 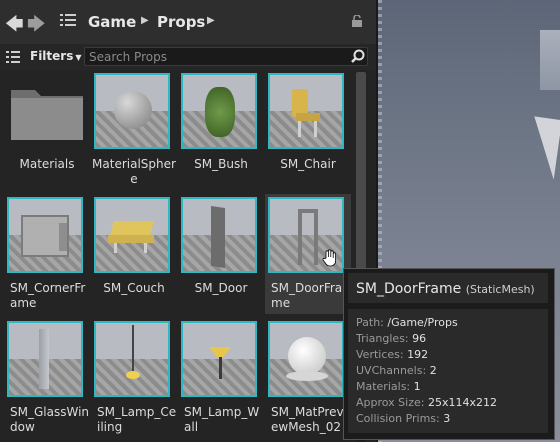 I want to click on breadcrumb-props: Props, so click(x=181, y=22).